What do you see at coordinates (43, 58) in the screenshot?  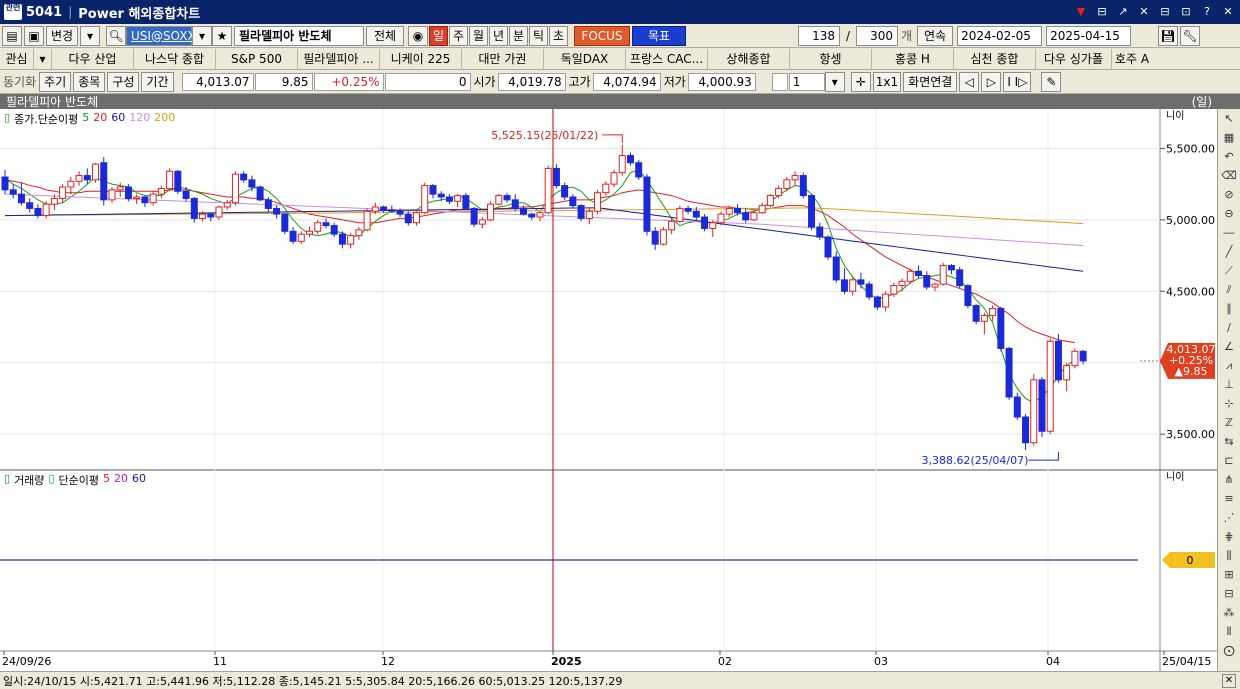 I see `interest-dropdown-icon: ▾` at bounding box center [43, 58].